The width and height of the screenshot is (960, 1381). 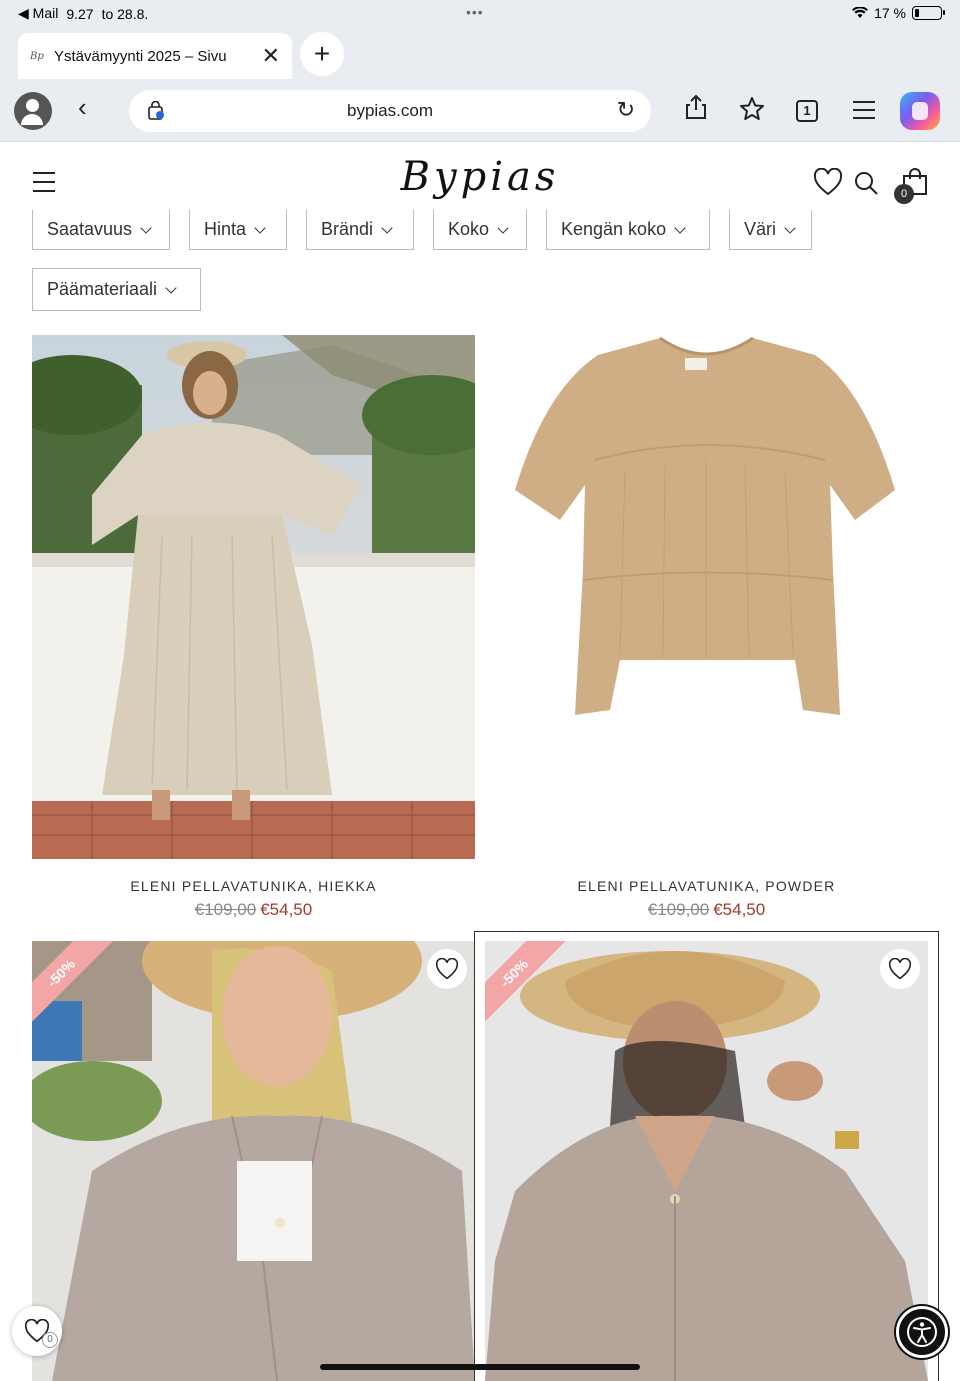 I want to click on filter-size: Koko, so click(x=480, y=230).